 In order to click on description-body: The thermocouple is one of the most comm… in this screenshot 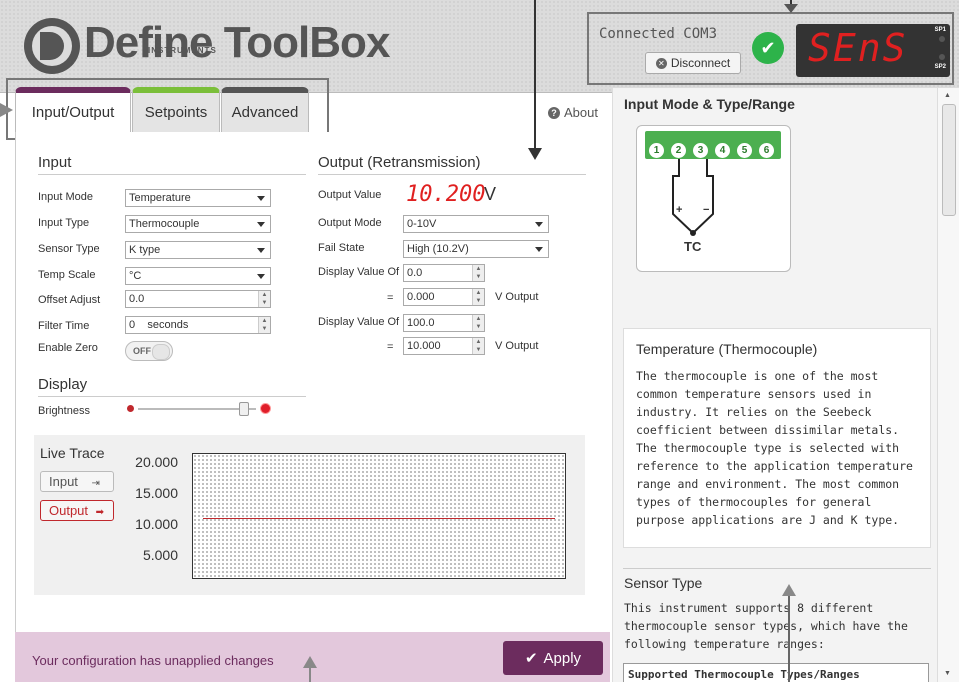, I will do `click(774, 448)`.